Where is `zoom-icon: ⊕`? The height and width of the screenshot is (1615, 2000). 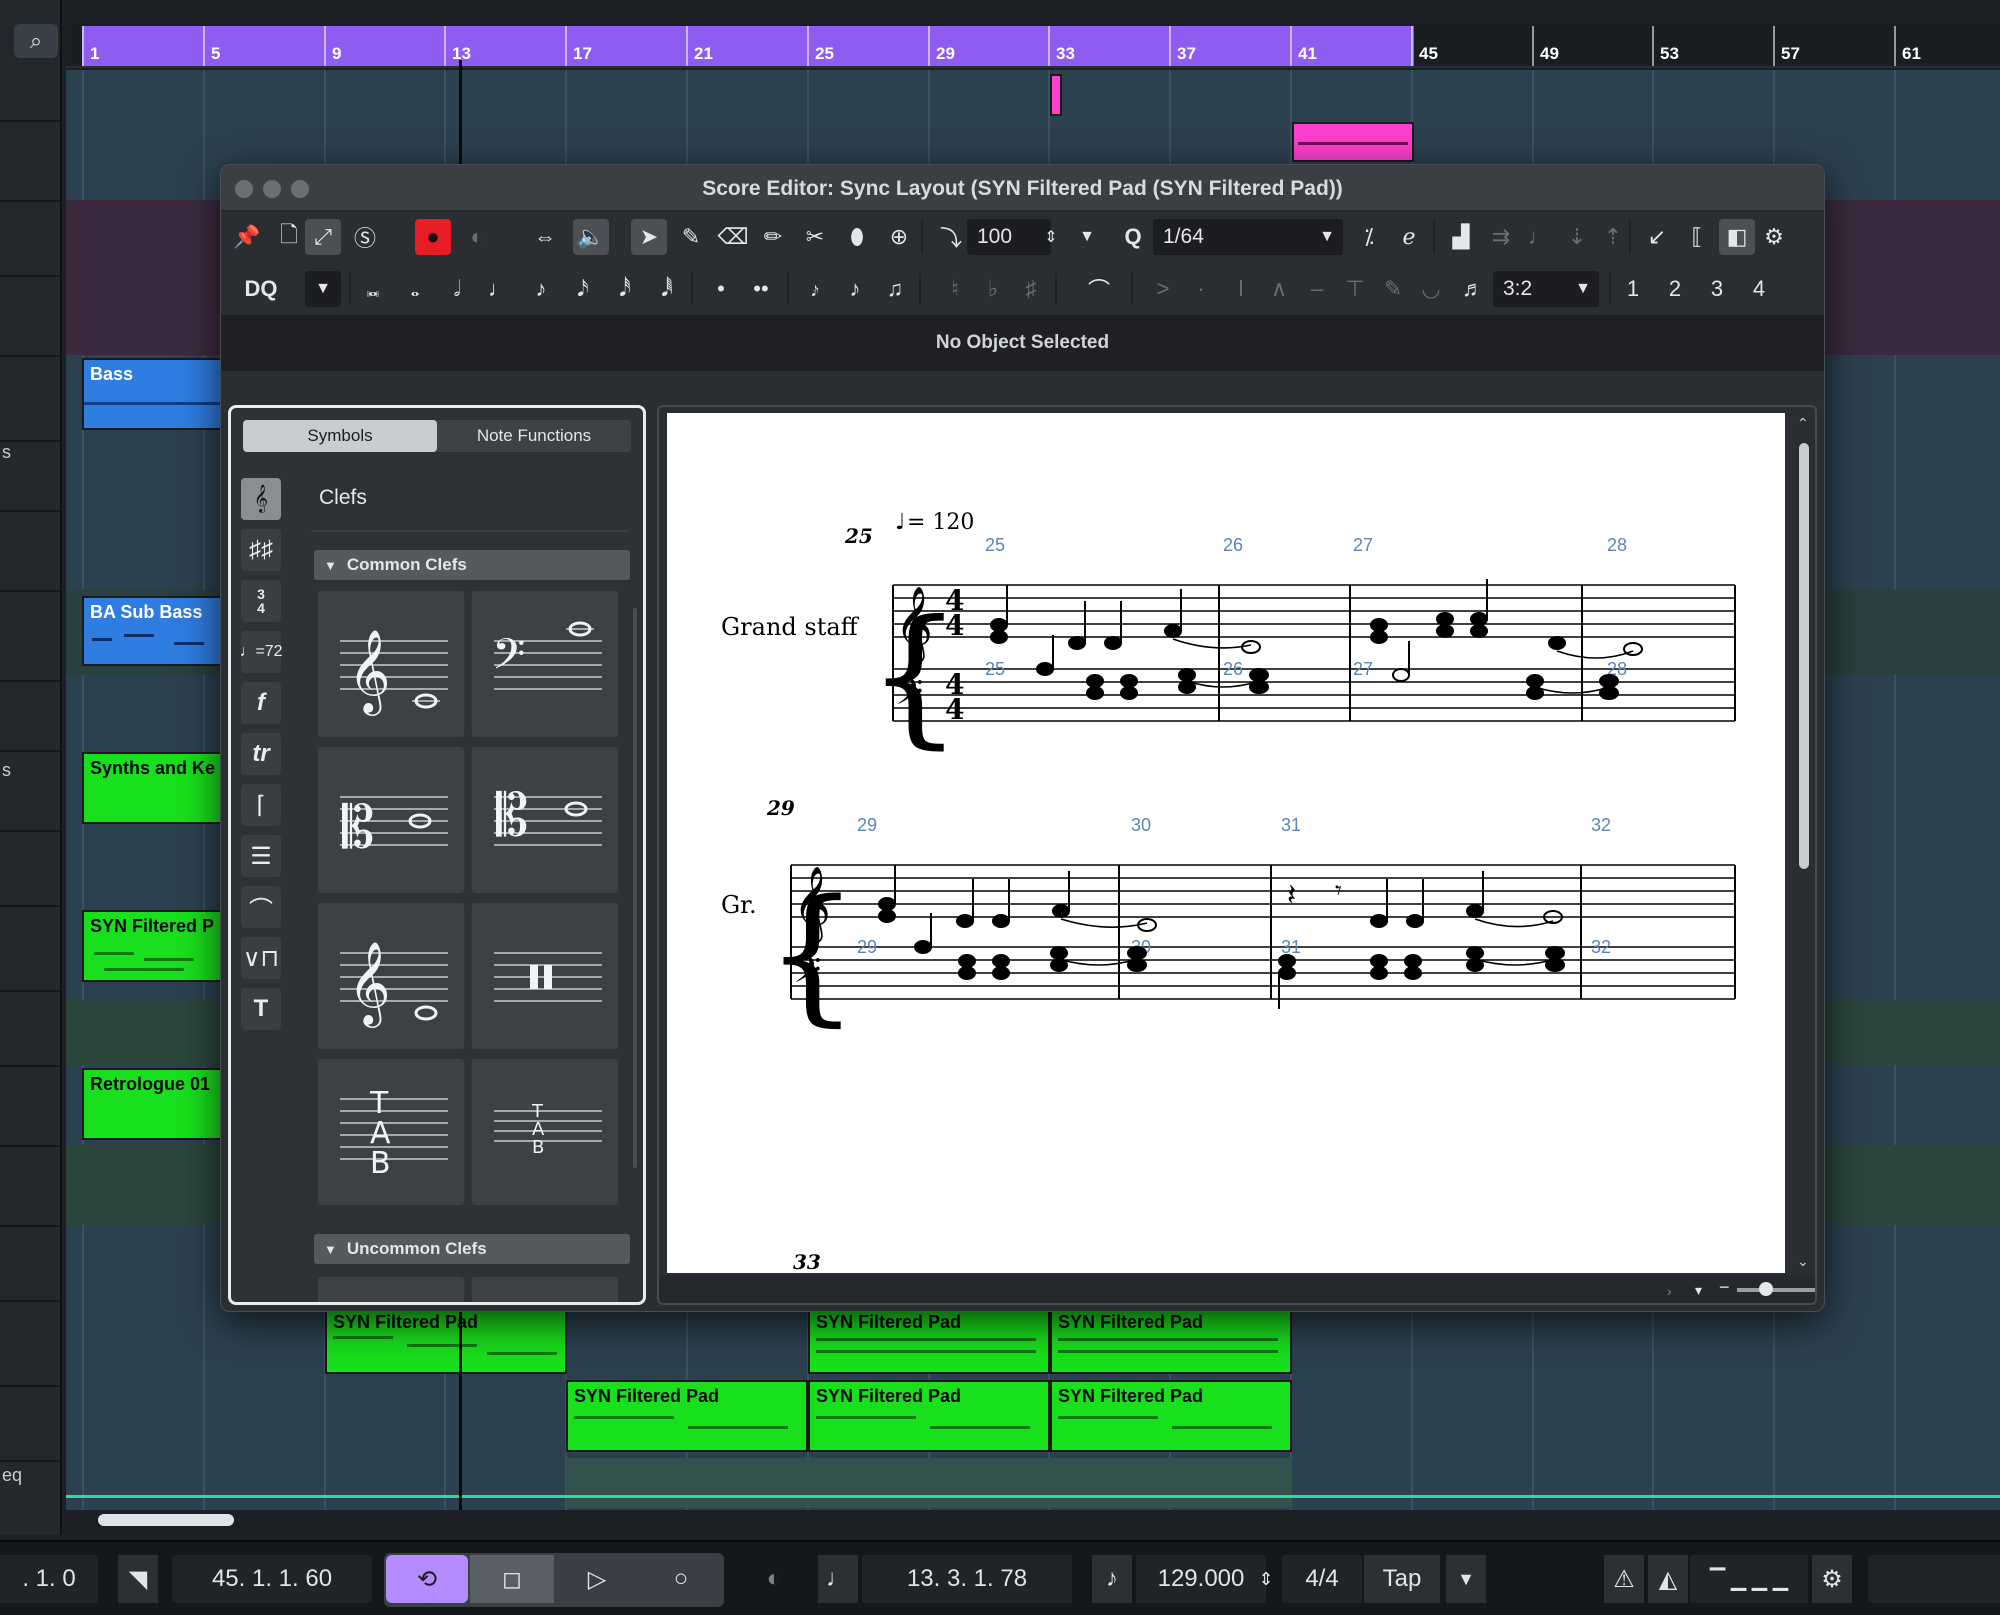 zoom-icon: ⊕ is located at coordinates (899, 237).